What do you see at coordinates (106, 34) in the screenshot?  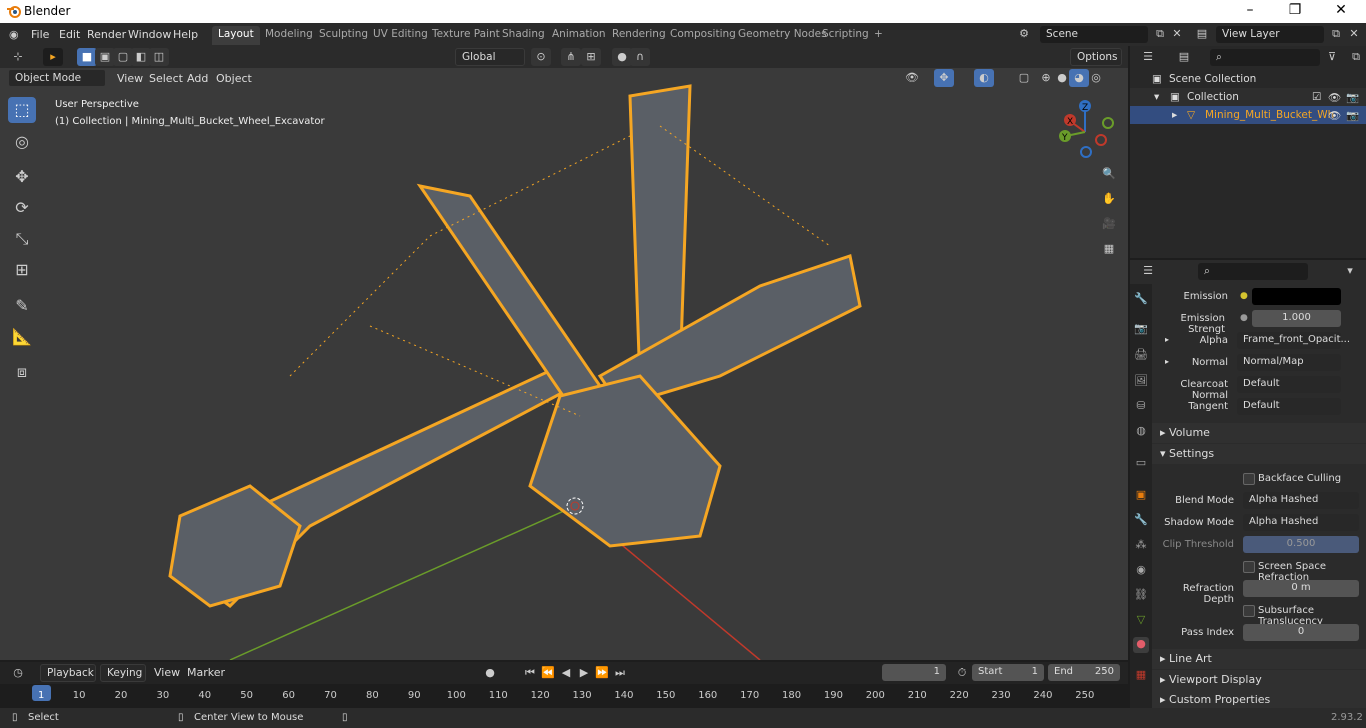 I see `menu-render: Render` at bounding box center [106, 34].